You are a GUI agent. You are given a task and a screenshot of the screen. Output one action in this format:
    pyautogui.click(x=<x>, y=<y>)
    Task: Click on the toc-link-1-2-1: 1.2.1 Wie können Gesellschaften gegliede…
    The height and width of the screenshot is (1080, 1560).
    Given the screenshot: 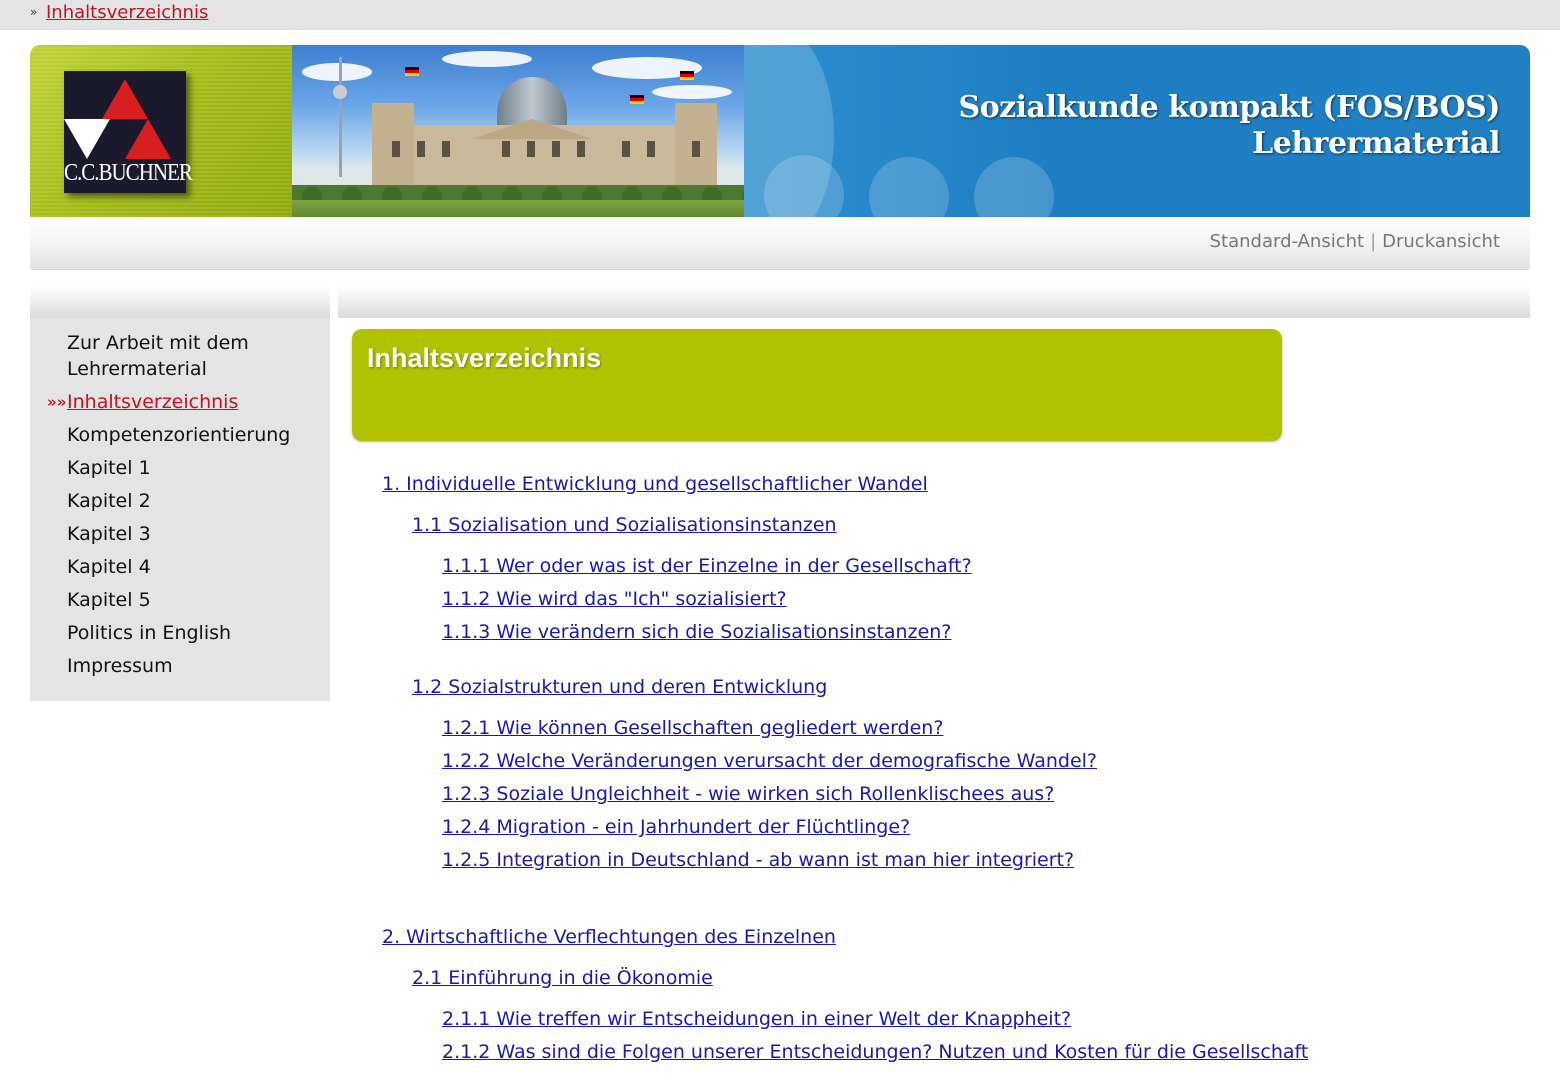 What is the action you would take?
    pyautogui.click(x=692, y=728)
    